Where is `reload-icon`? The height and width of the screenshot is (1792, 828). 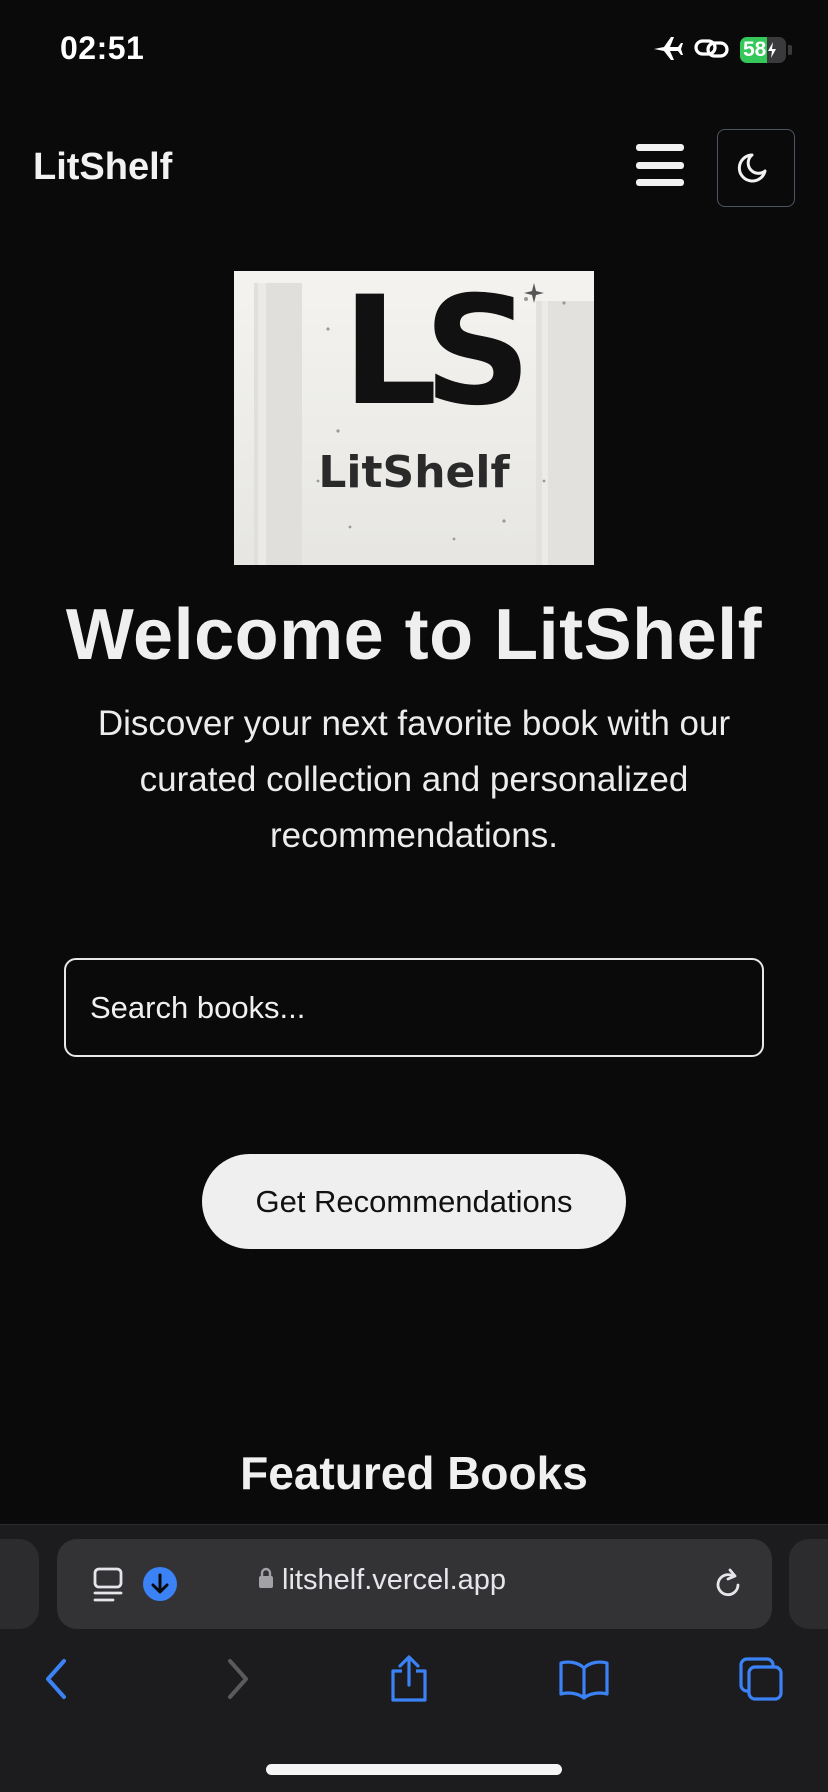 reload-icon is located at coordinates (728, 1585).